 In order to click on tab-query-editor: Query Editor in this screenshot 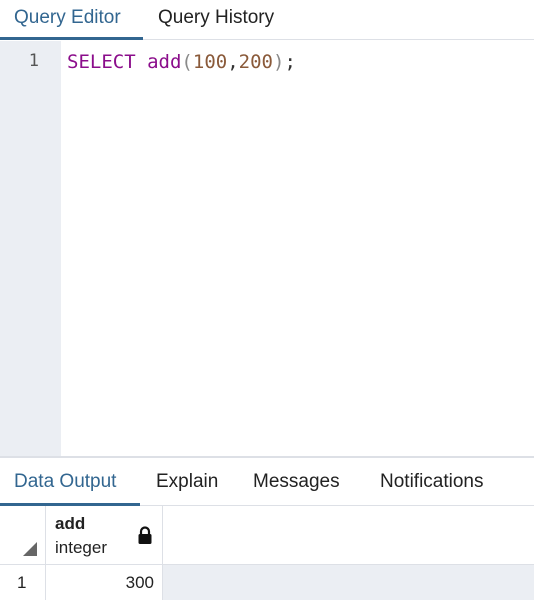, I will do `click(71, 20)`.